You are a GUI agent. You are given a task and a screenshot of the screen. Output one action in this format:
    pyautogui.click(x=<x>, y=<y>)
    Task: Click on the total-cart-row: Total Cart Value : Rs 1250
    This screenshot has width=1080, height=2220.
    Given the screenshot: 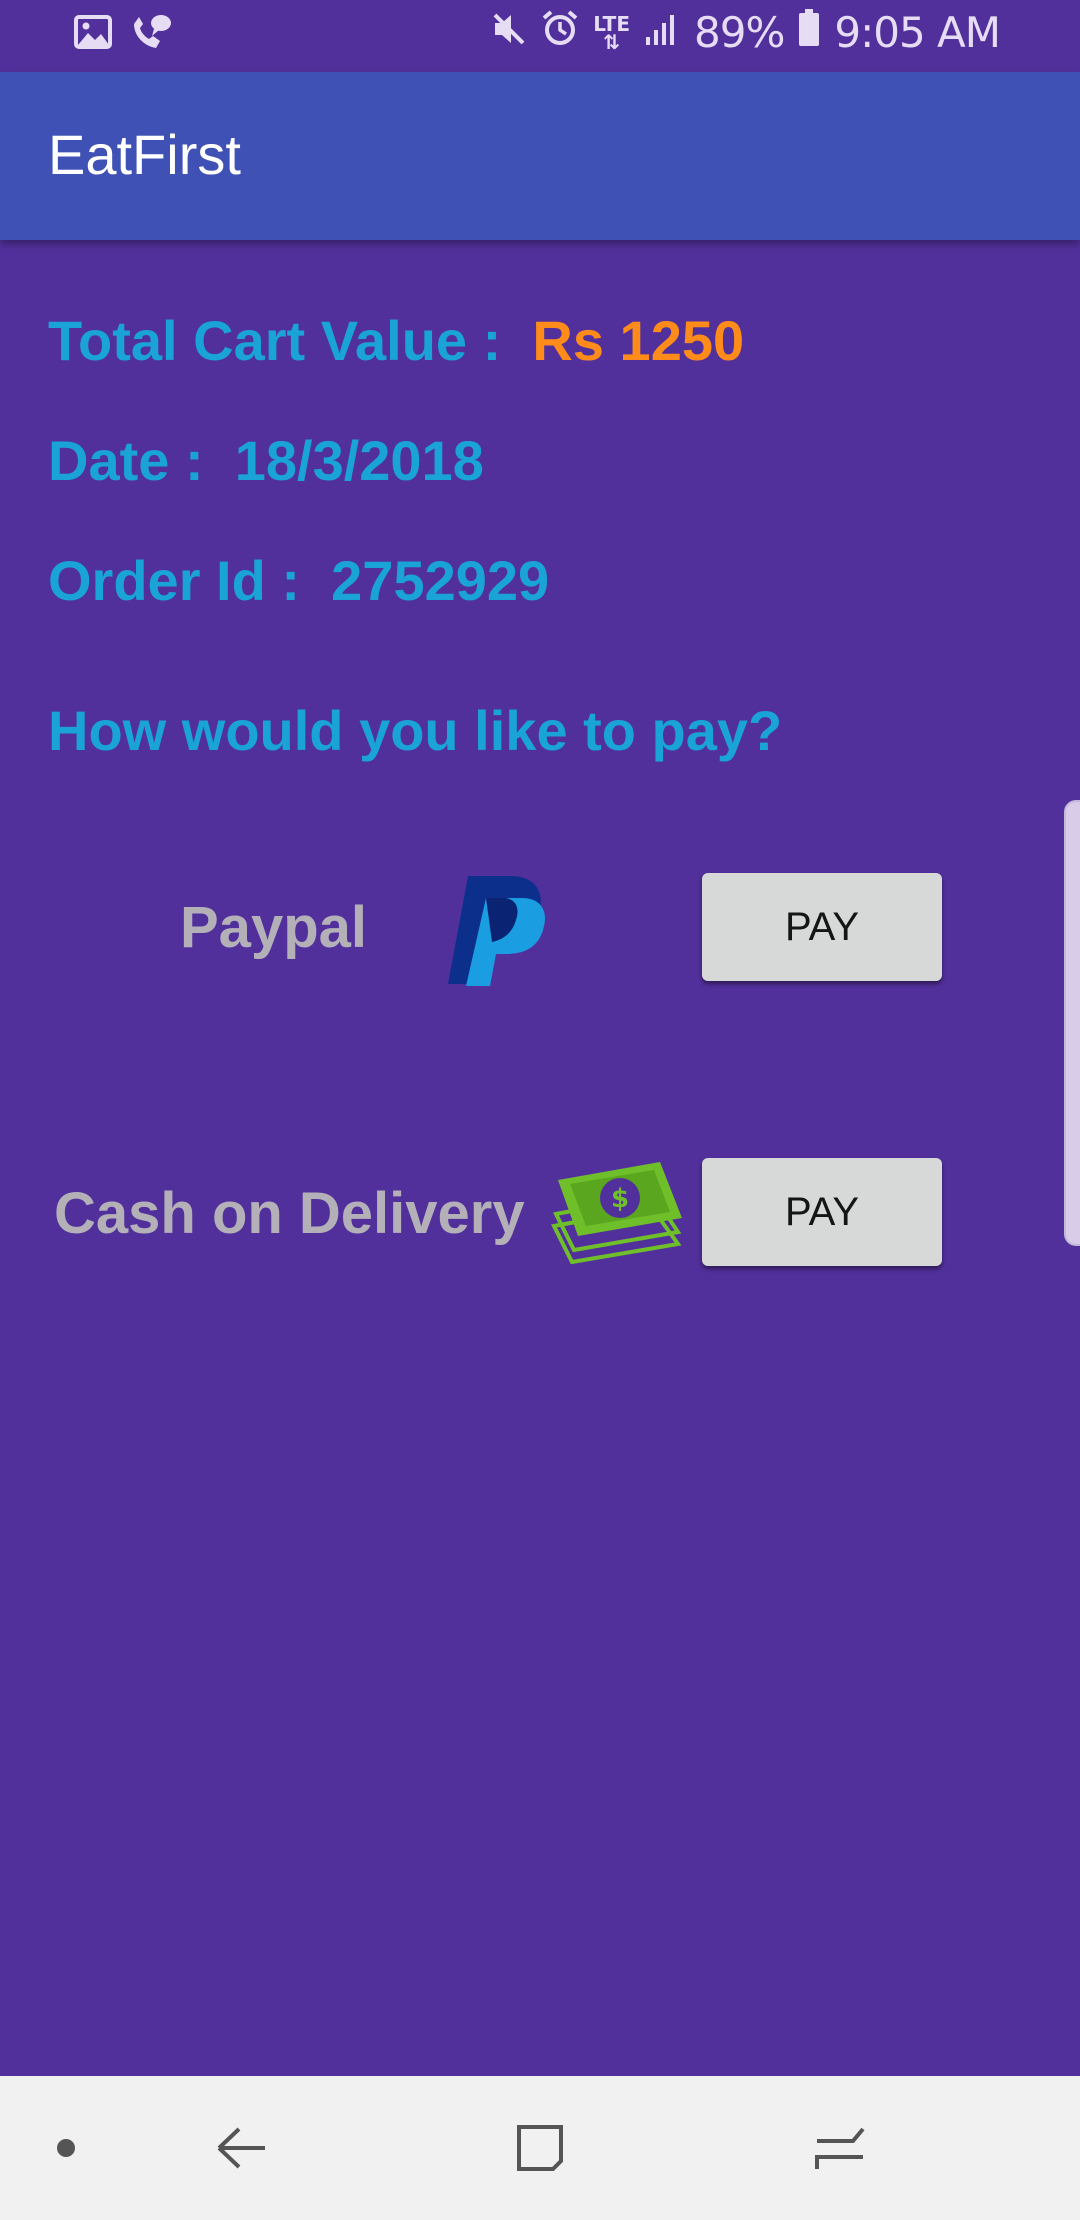 What is the action you would take?
    pyautogui.click(x=396, y=340)
    